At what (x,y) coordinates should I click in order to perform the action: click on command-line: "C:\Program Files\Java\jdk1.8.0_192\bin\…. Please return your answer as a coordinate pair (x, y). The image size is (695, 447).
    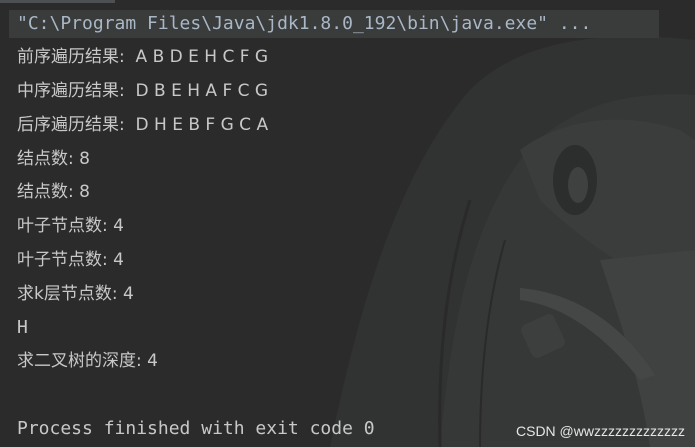
    Looking at the image, I should click on (334, 24).